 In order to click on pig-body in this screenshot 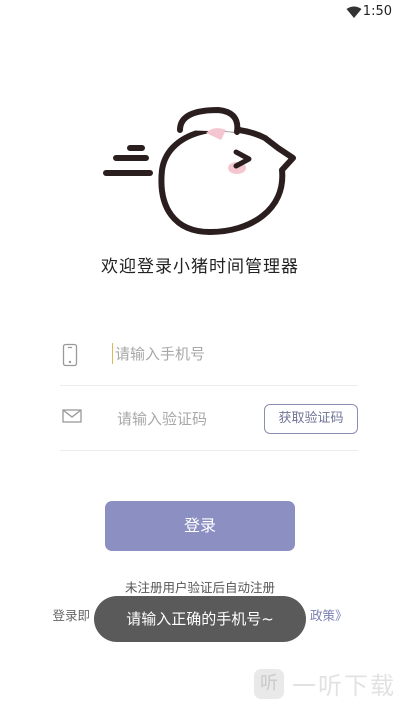, I will do `click(227, 180)`.